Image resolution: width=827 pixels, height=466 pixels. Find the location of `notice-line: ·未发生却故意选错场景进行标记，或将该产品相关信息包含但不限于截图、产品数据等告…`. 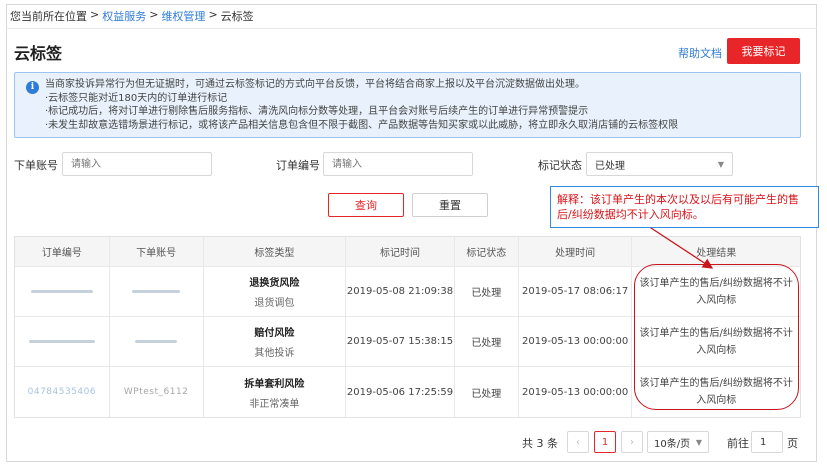

notice-line: ·未发生却故意选错场景进行标记，或将该产品相关信息包含但不限于截图、产品数据等告… is located at coordinates (362, 125).